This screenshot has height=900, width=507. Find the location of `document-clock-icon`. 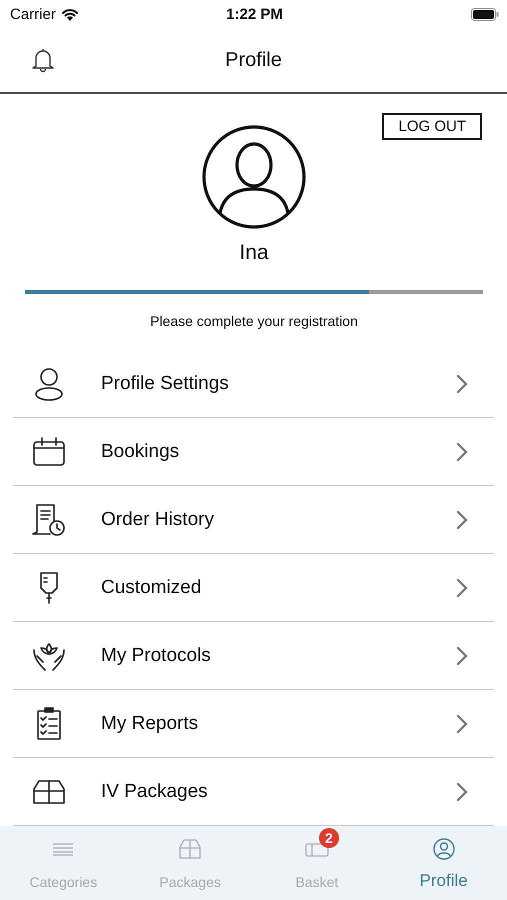

document-clock-icon is located at coordinates (49, 519).